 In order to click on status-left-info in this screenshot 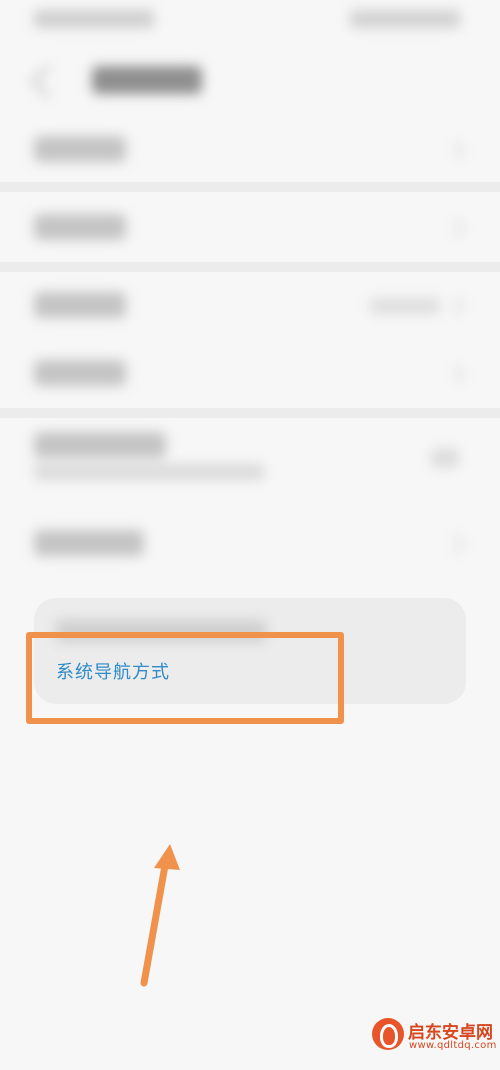, I will do `click(94, 19)`.